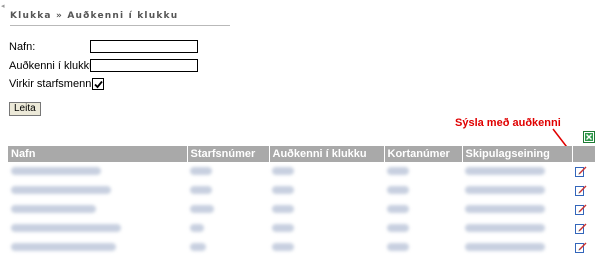 The width and height of the screenshot is (598, 257). I want to click on nafn-input, so click(144, 46).